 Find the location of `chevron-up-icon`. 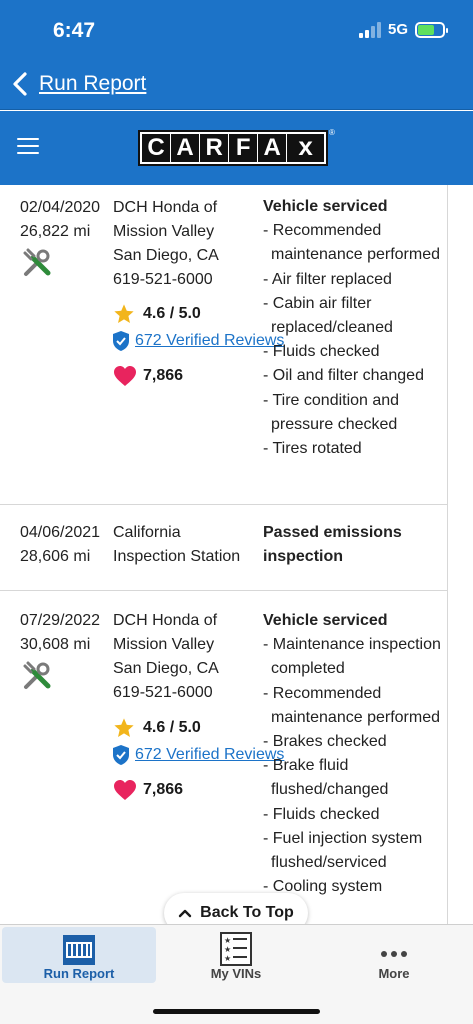

chevron-up-icon is located at coordinates (185, 913).